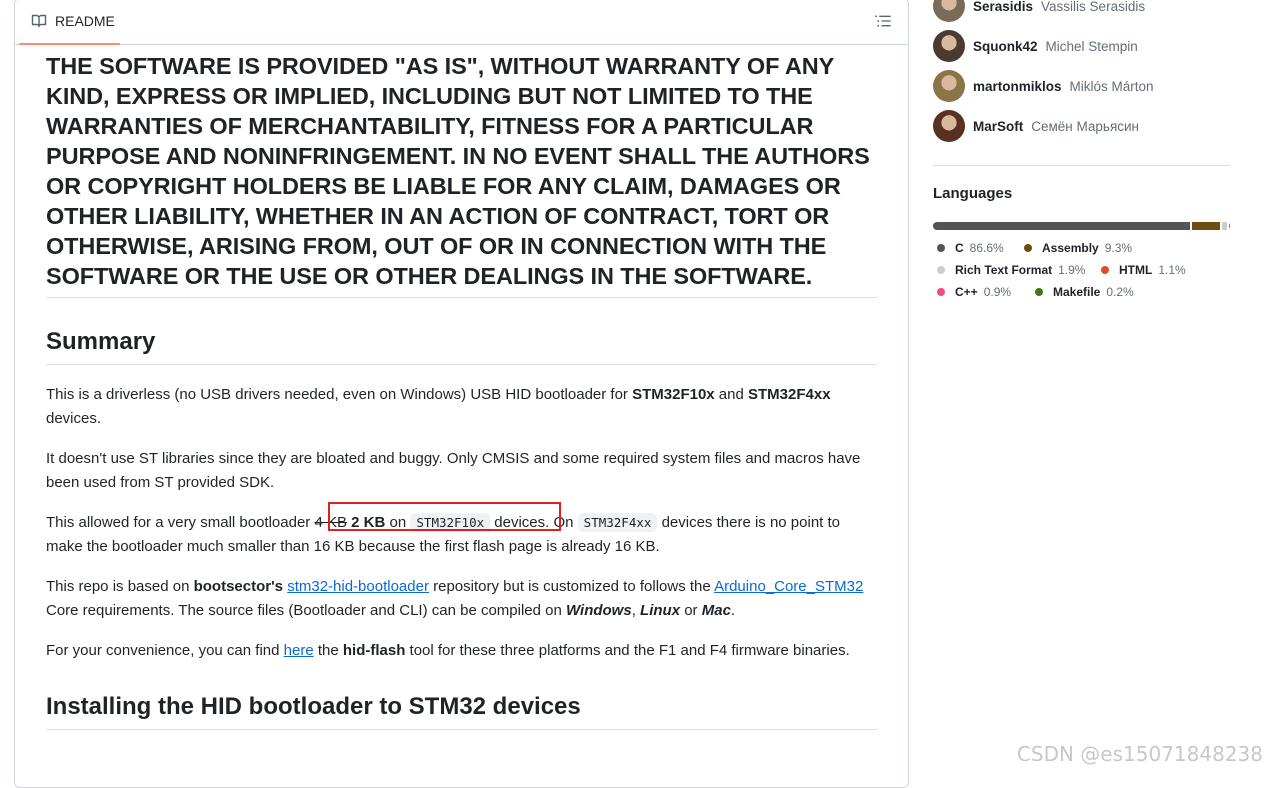 Image resolution: width=1267 pixels, height=788 pixels. I want to click on contributor-row: Serasidis Vassilis Serasidis, so click(1039, 11).